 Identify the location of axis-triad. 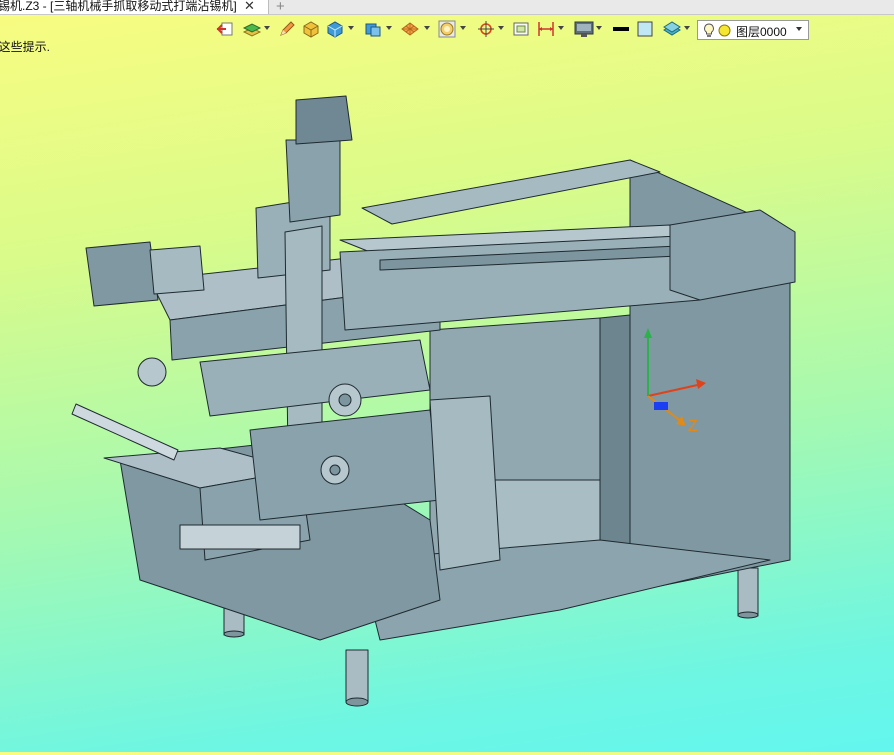
(675, 377).